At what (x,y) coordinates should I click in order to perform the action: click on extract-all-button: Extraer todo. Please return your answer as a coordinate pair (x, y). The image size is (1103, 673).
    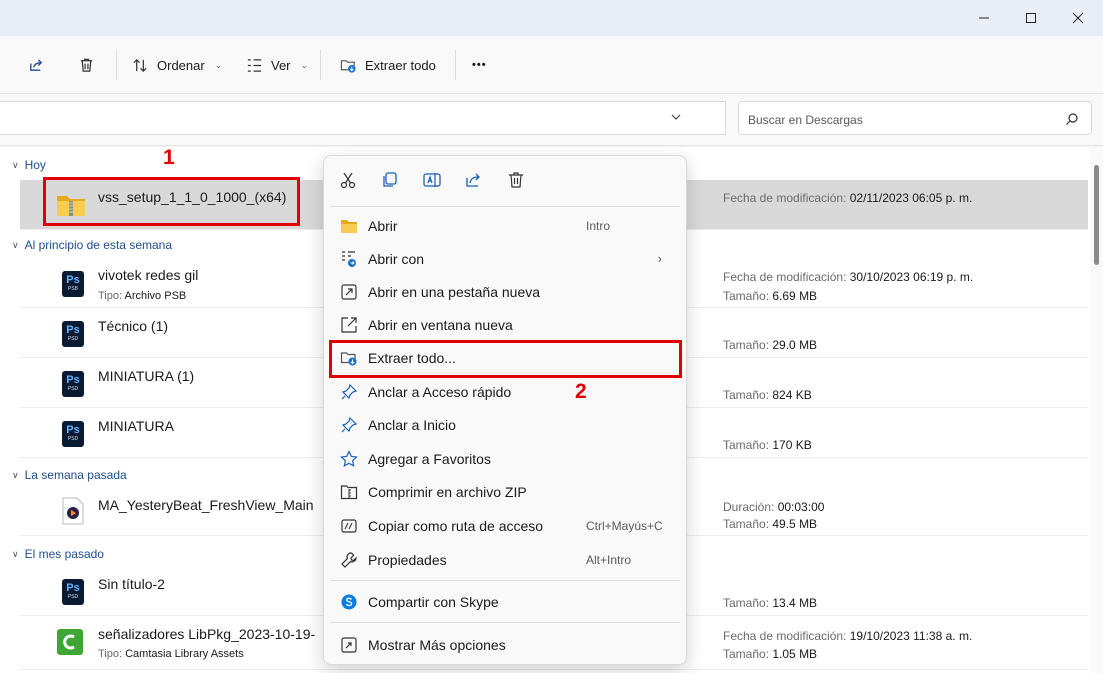
    Looking at the image, I should click on (388, 65).